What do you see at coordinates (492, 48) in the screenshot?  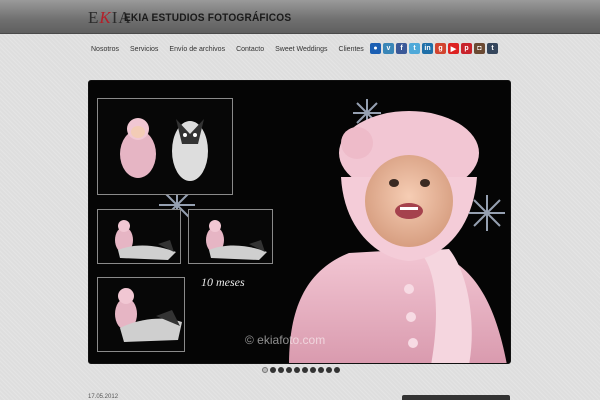 I see `tumblr-icon: t` at bounding box center [492, 48].